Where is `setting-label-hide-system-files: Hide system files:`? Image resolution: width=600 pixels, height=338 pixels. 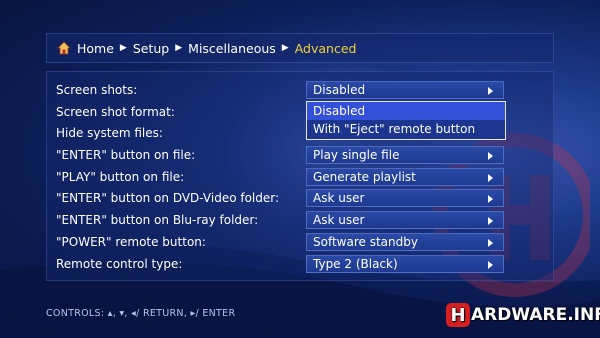 setting-label-hide-system-files: Hide system files: is located at coordinates (109, 133).